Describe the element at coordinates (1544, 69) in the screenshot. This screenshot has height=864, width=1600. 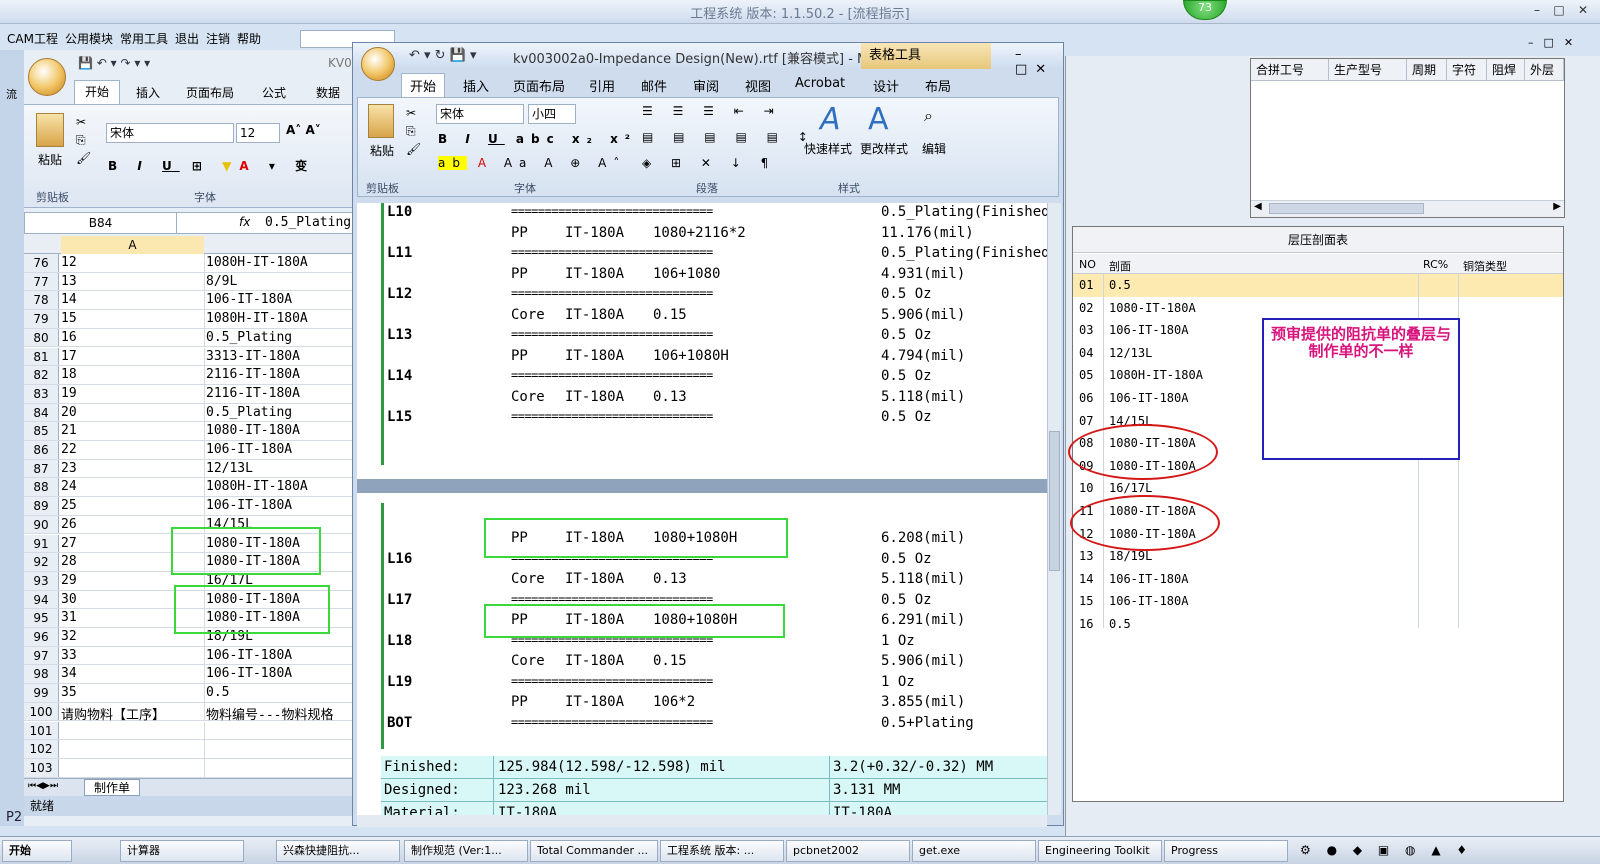
I see `col-outer-layer: 外层` at that location.